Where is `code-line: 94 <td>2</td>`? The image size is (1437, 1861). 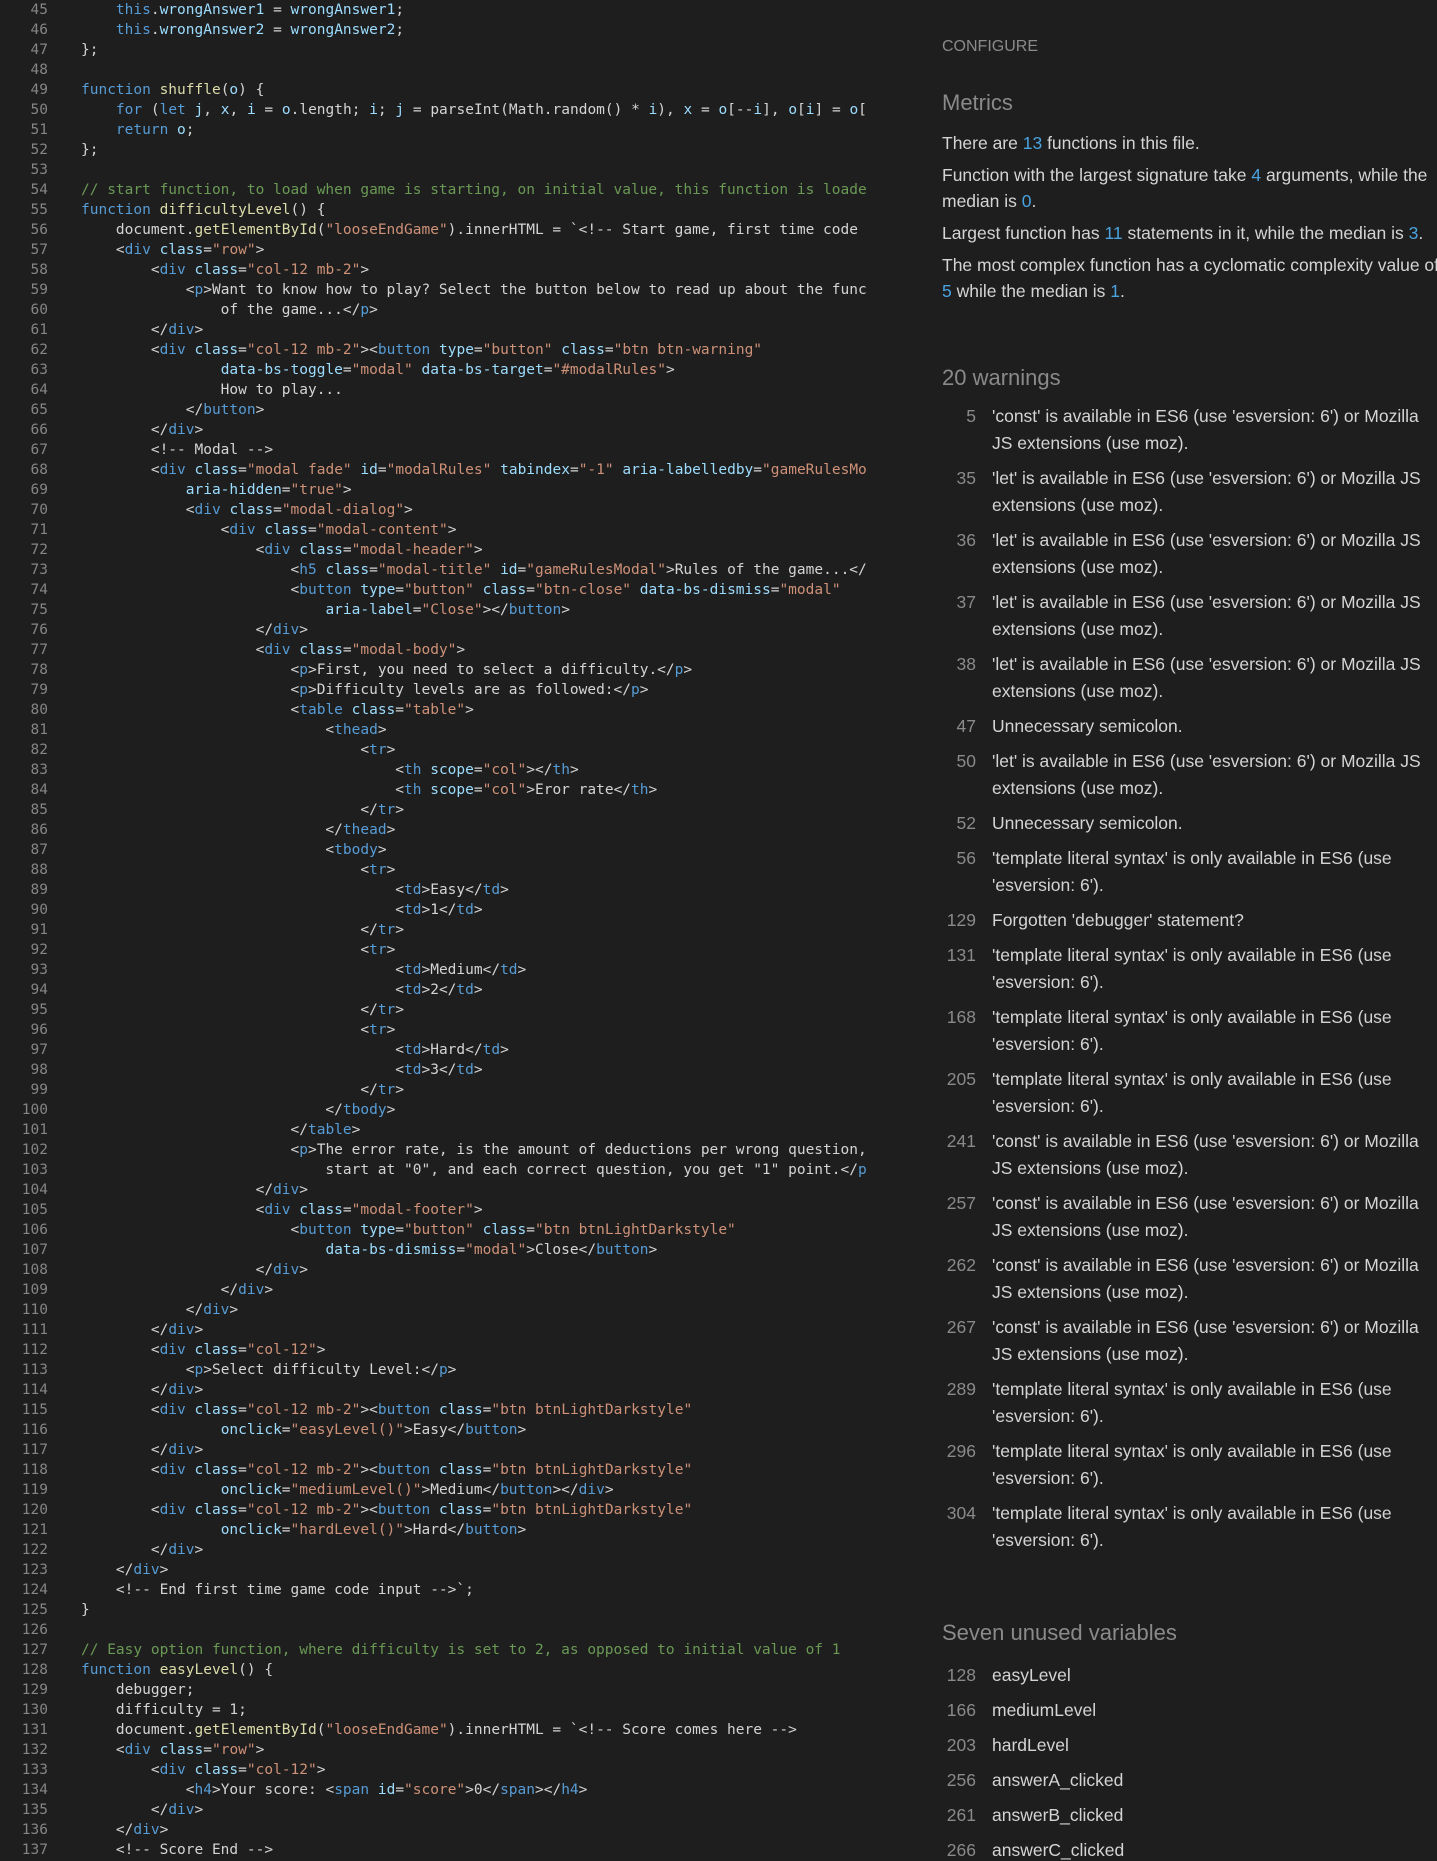 code-line: 94 <td>2</td> is located at coordinates (460, 990).